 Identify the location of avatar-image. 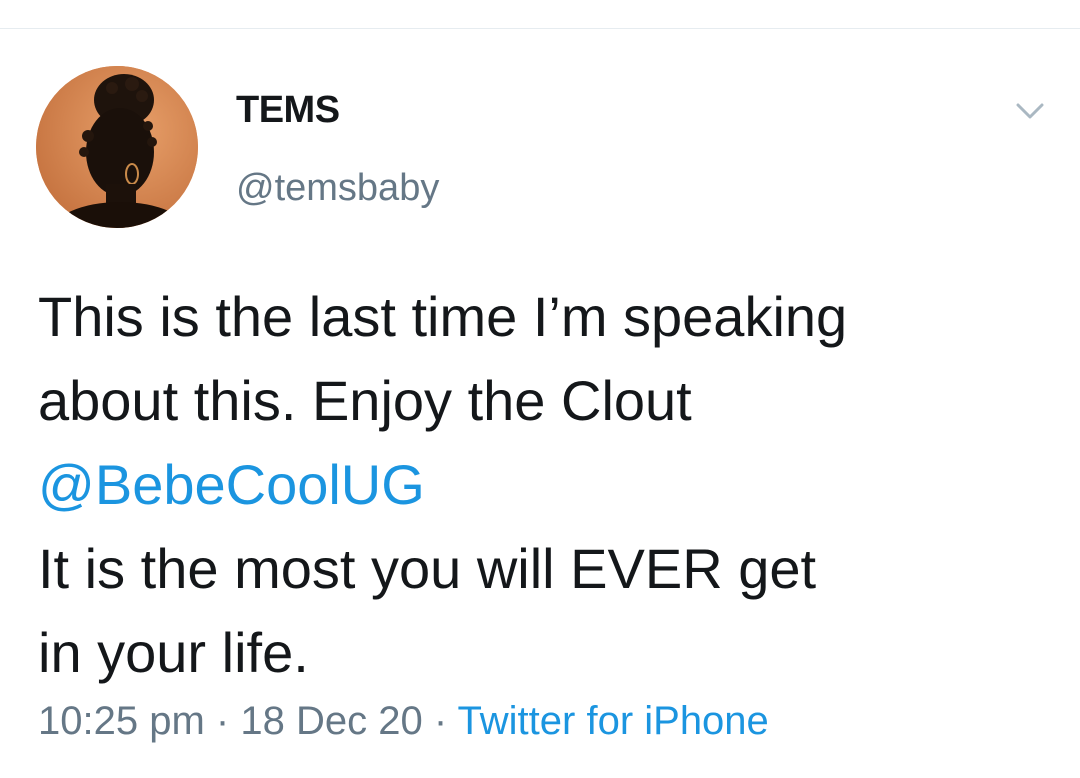
(117, 147).